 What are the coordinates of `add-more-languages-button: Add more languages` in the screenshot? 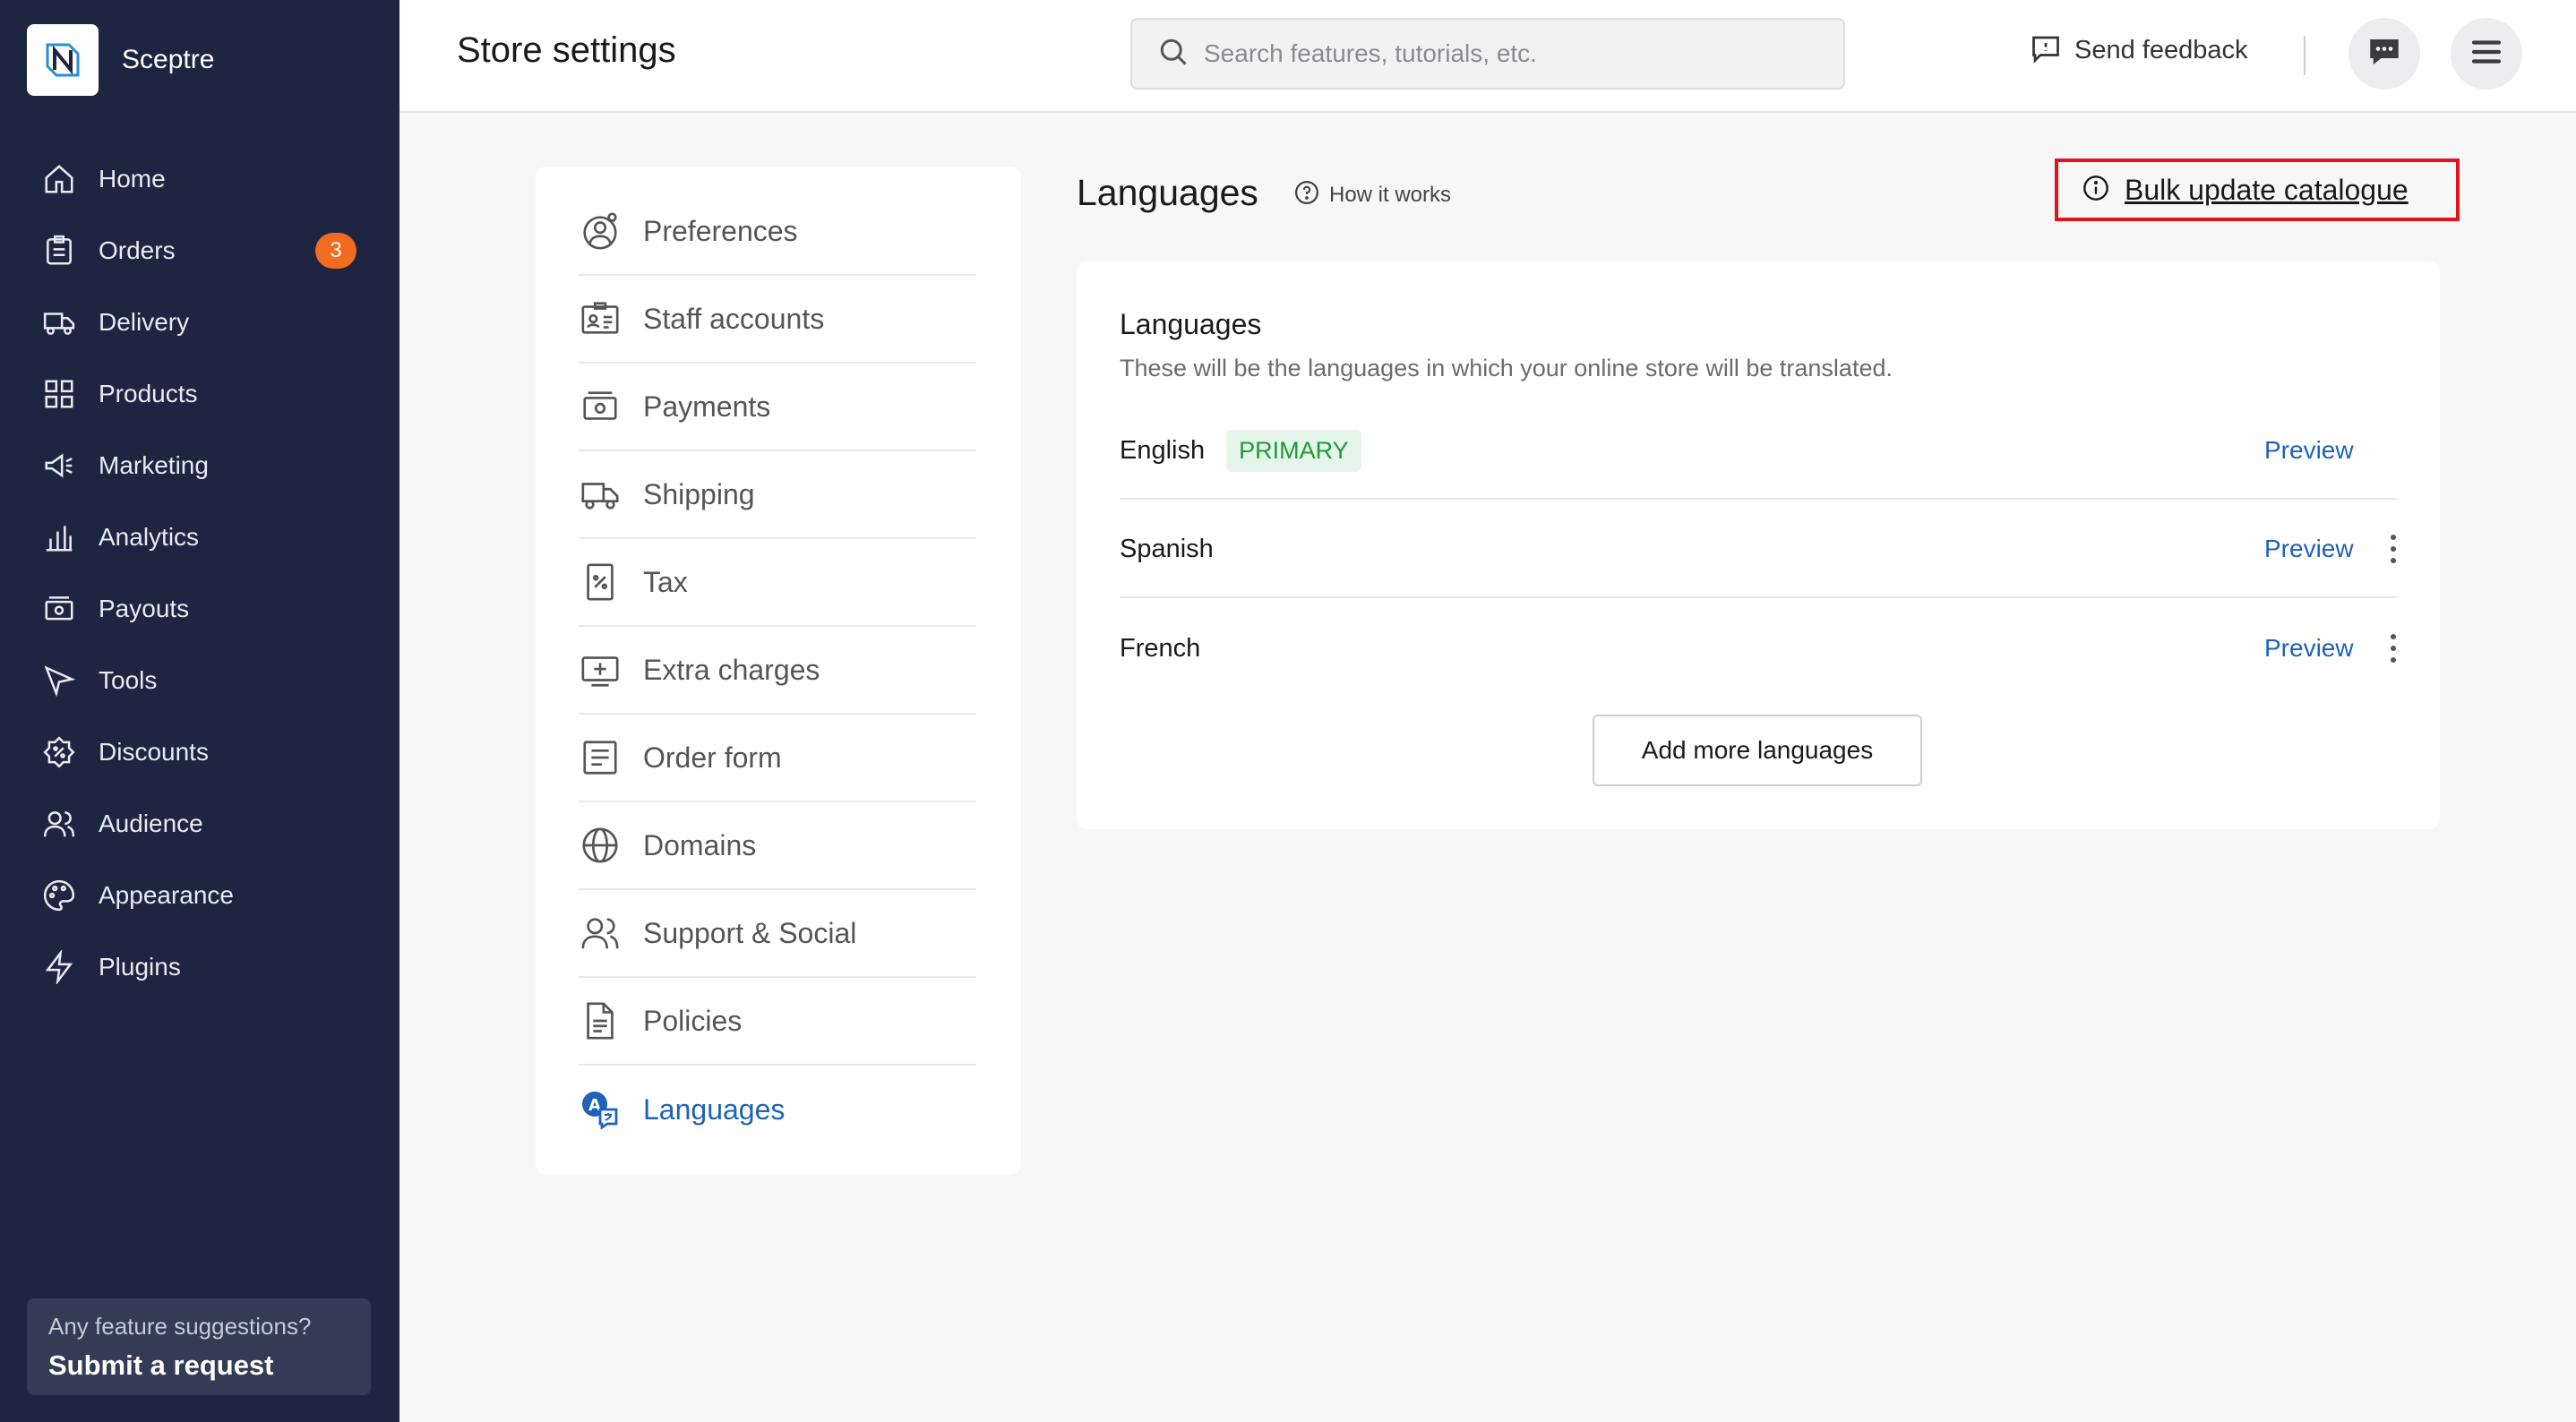 It's located at (1757, 750).